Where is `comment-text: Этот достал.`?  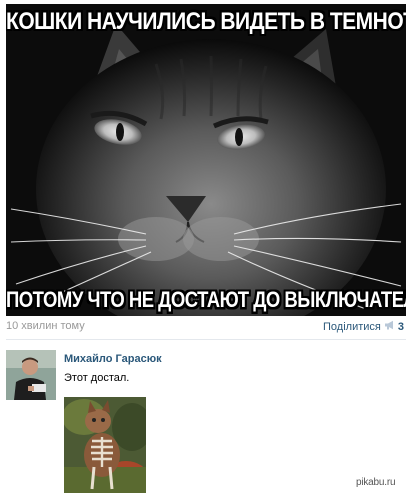
comment-text: Этот достал. is located at coordinates (97, 378).